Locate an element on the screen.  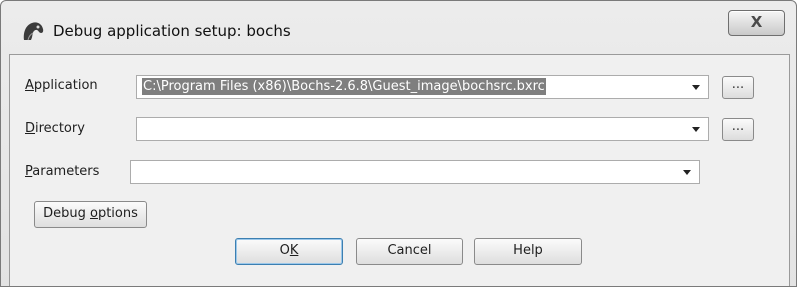
application-dropdown-arrow-icon is located at coordinates (696, 87).